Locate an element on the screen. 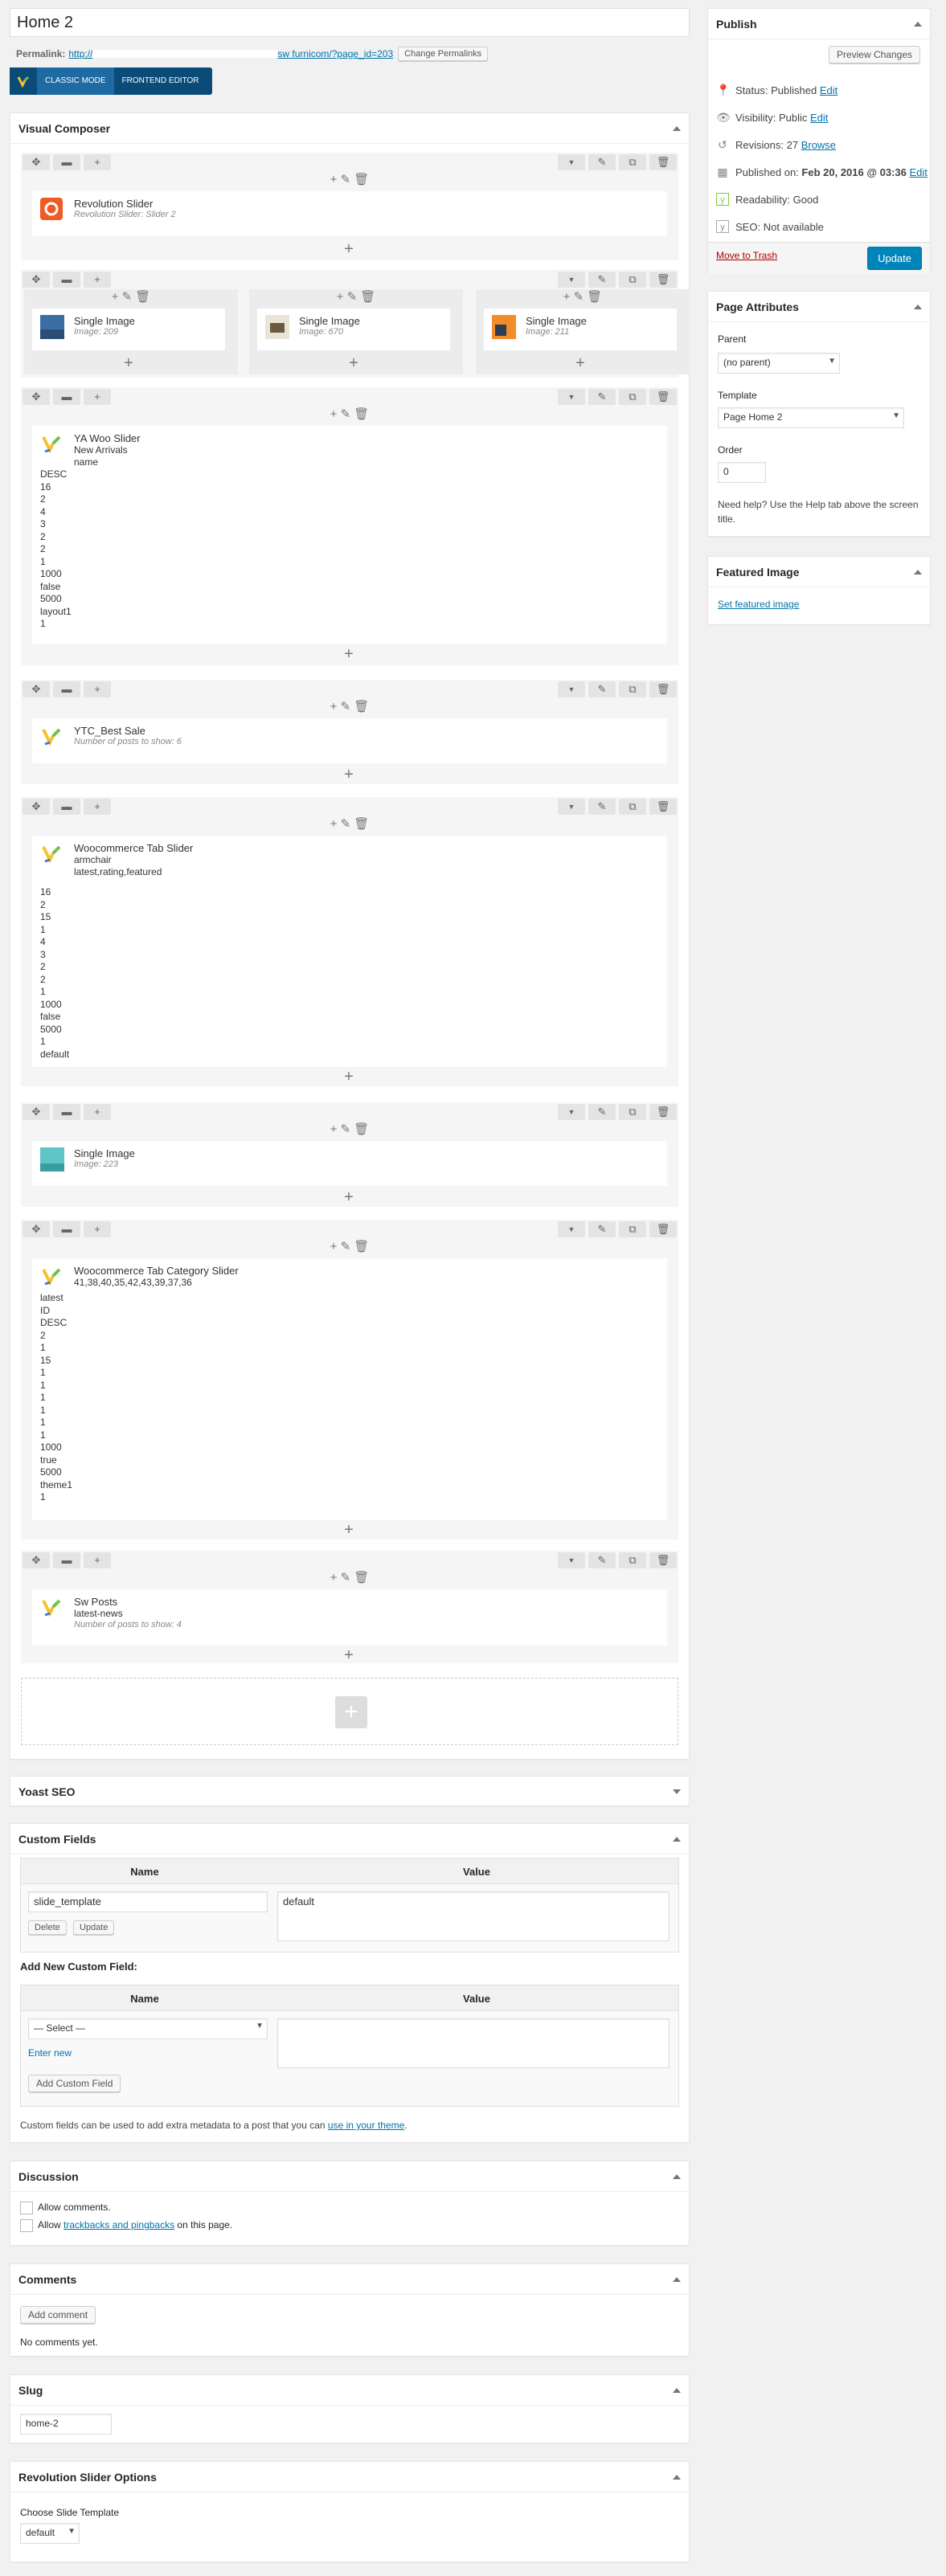 The width and height of the screenshot is (946, 2576). order-input: 0 is located at coordinates (742, 473).